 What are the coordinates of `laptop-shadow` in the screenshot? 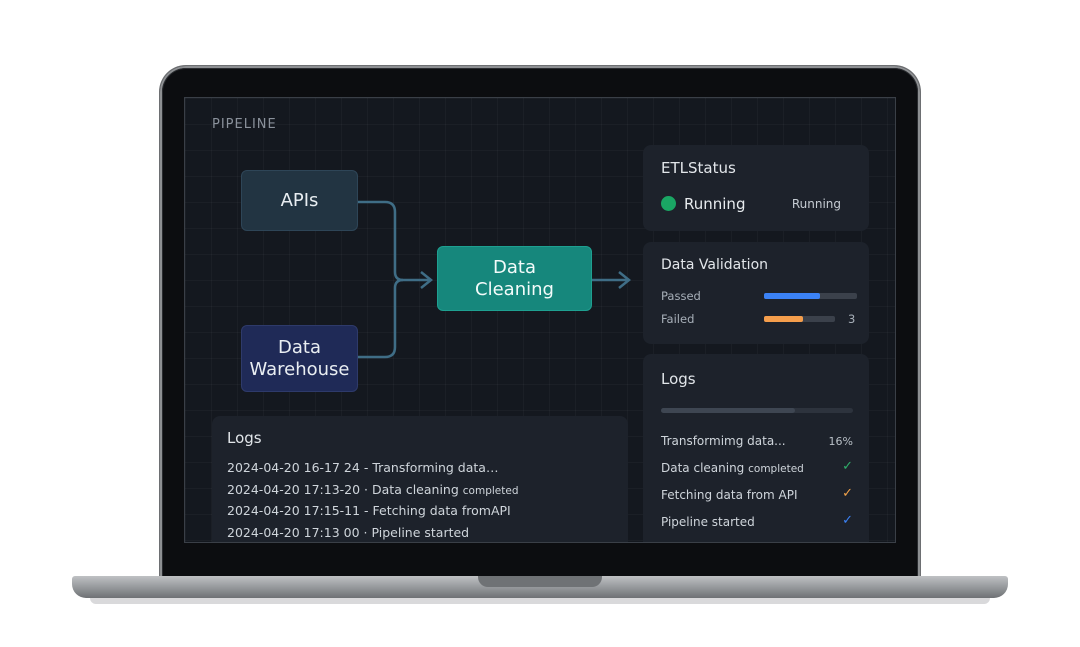 It's located at (540, 601).